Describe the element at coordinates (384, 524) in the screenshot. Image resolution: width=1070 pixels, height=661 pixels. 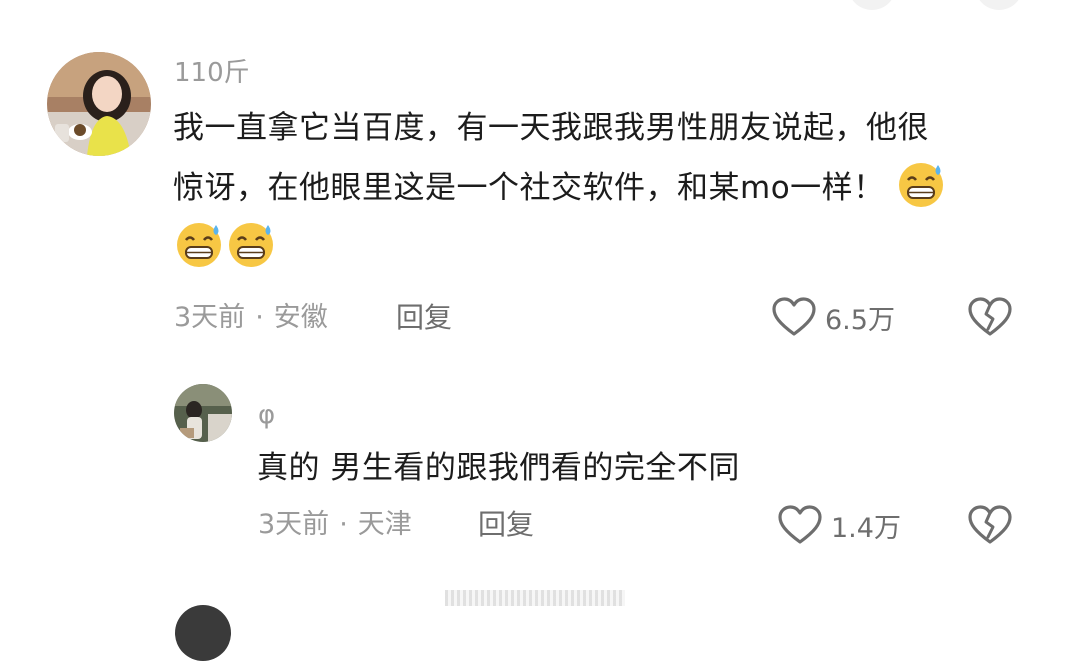
I see `reply-location: 天津` at that location.